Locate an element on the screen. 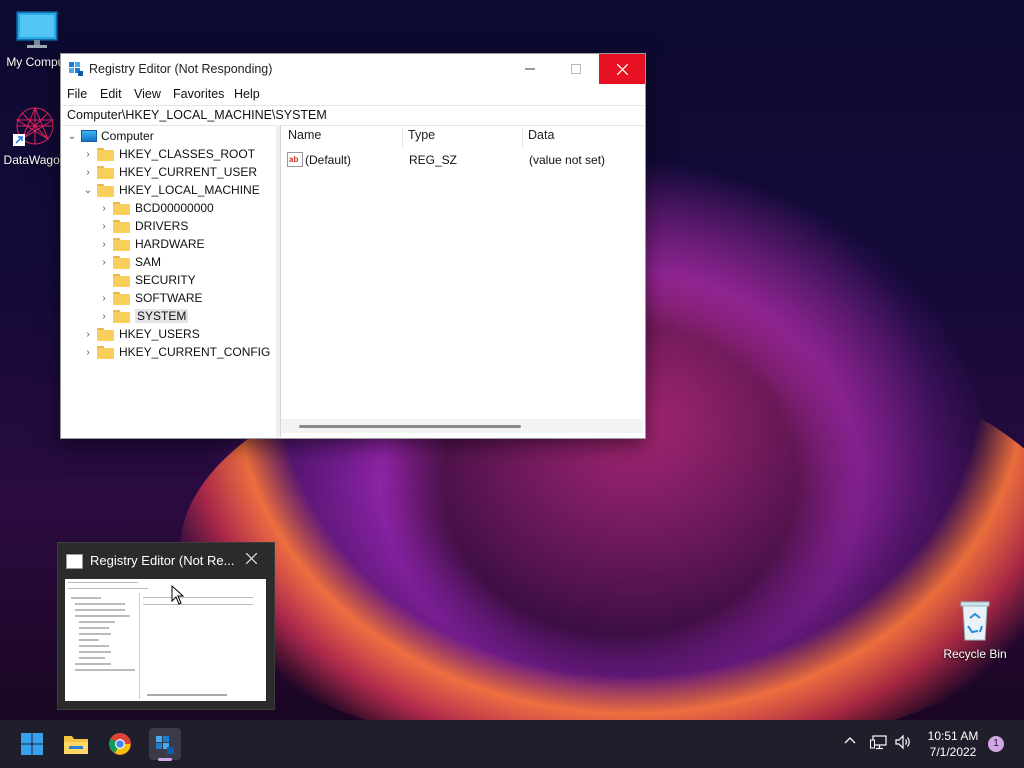  menu-file: File is located at coordinates (77, 94).